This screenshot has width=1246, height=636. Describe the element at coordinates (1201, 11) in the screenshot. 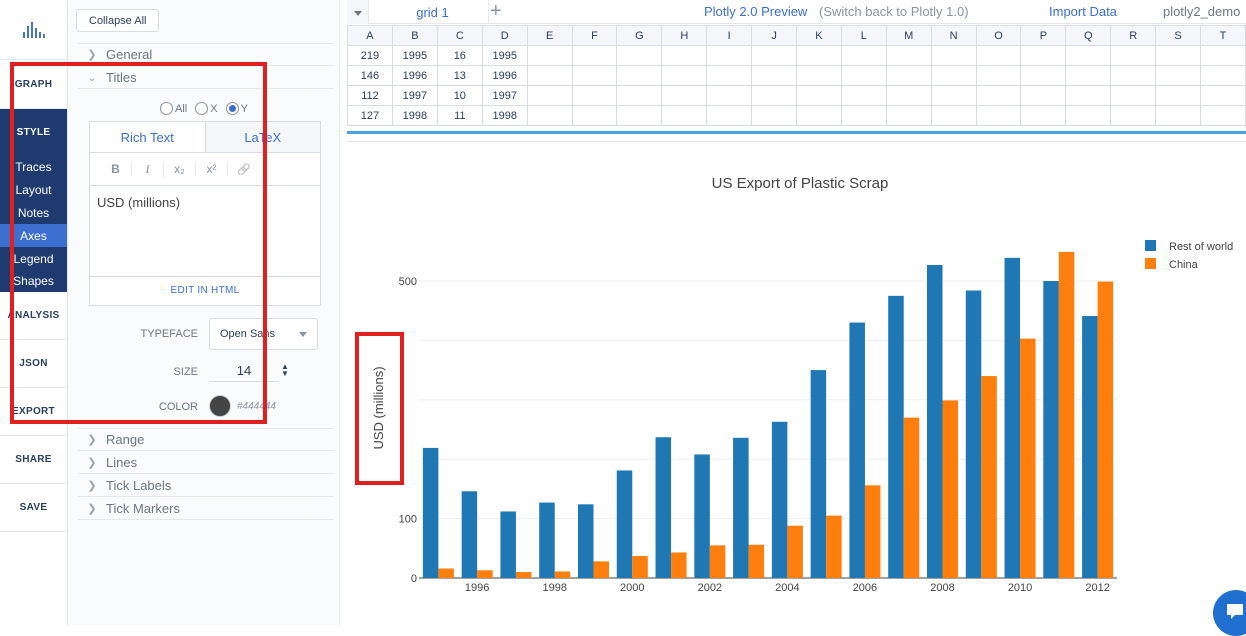

I see `username: plotly2_demo` at that location.